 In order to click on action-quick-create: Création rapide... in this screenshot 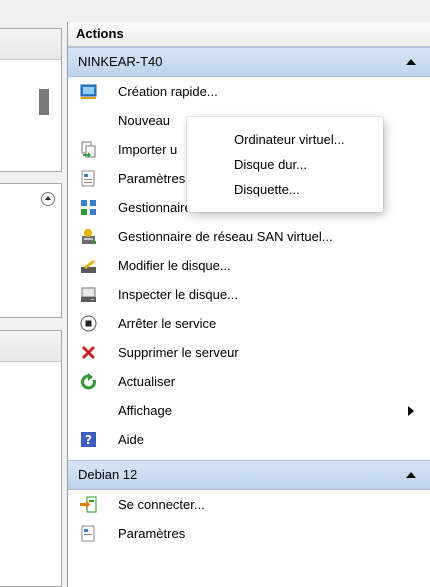, I will do `click(249, 91)`.